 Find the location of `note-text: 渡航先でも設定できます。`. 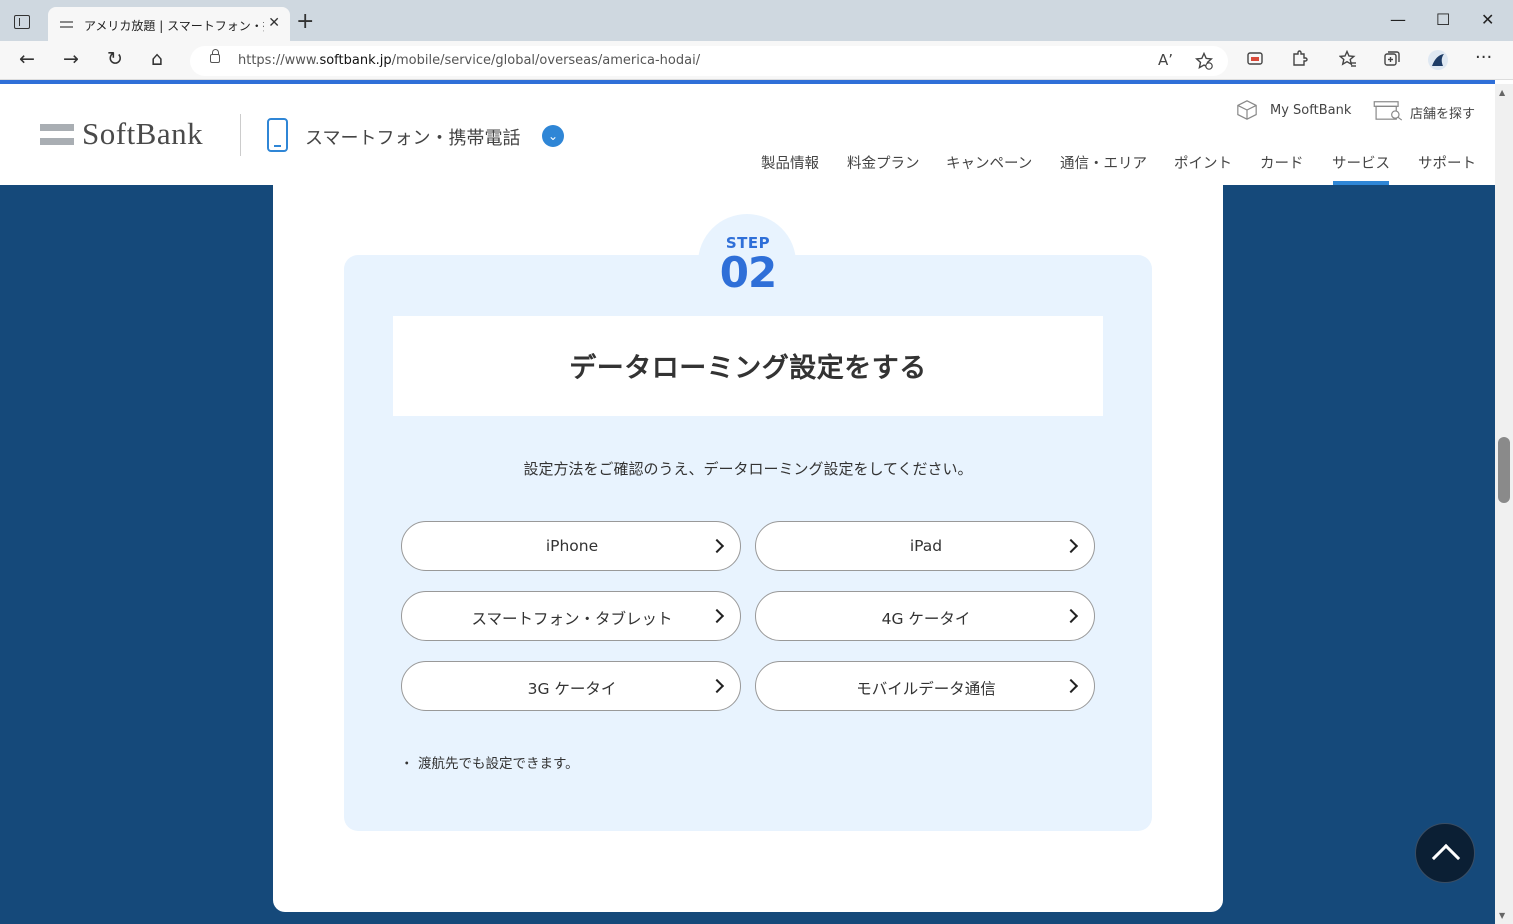

note-text: 渡航先でも設定できます。 is located at coordinates (498, 764).